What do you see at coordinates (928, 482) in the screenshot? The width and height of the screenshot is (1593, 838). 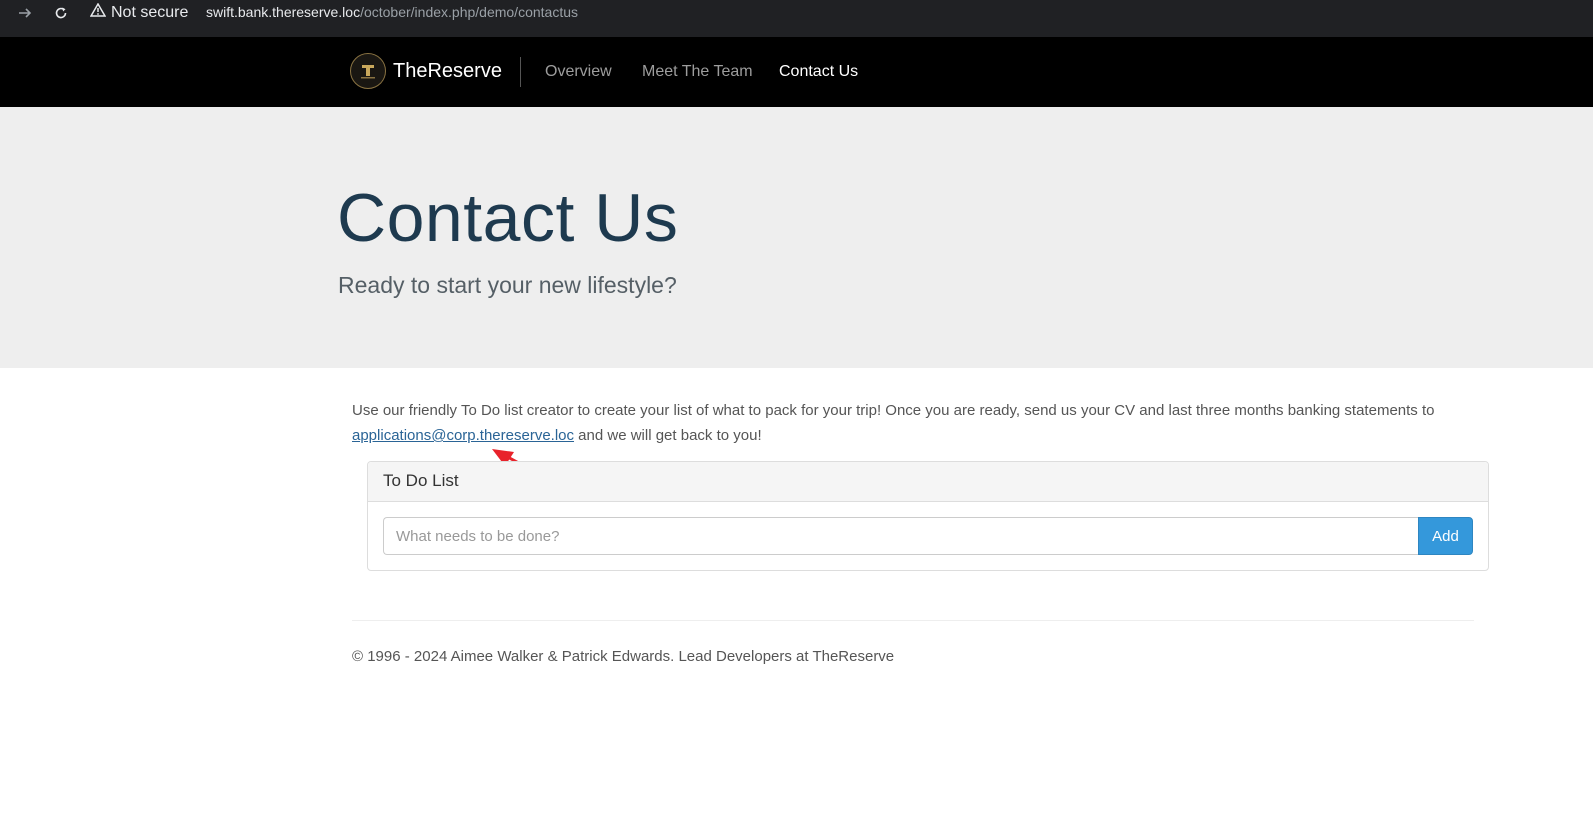 I see `todo-heading: To Do List` at bounding box center [928, 482].